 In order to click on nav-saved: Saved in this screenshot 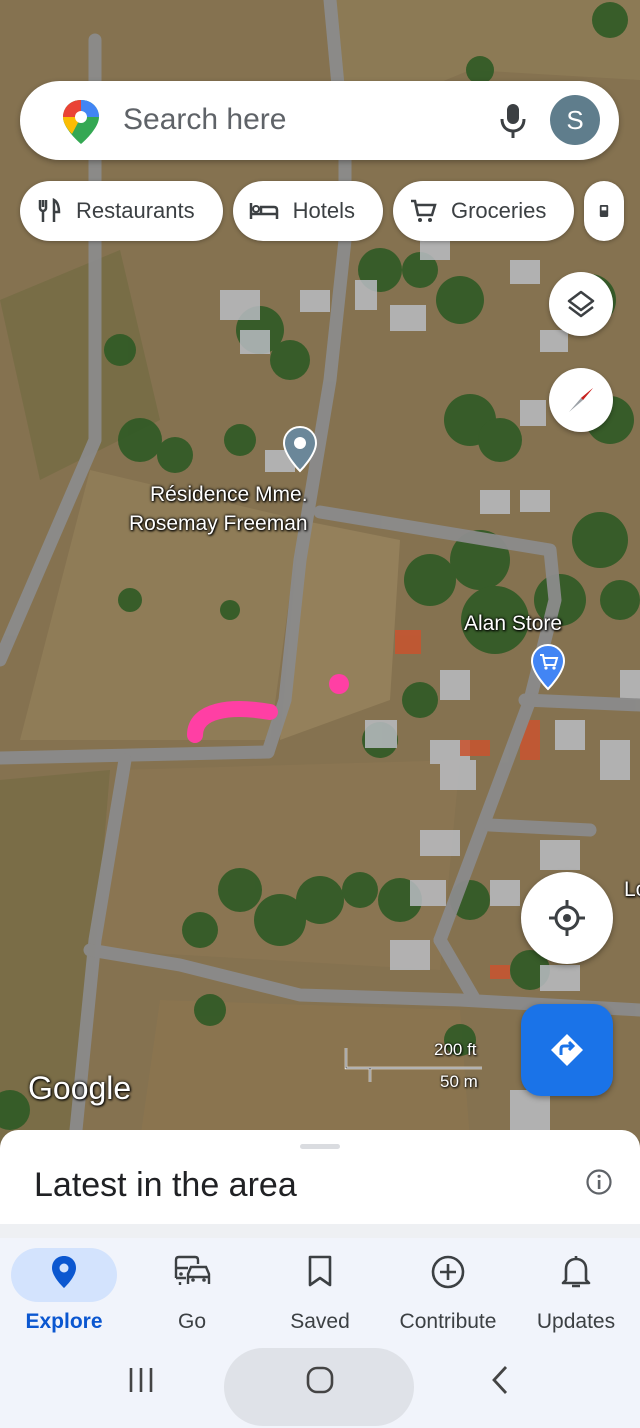, I will do `click(320, 1288)`.